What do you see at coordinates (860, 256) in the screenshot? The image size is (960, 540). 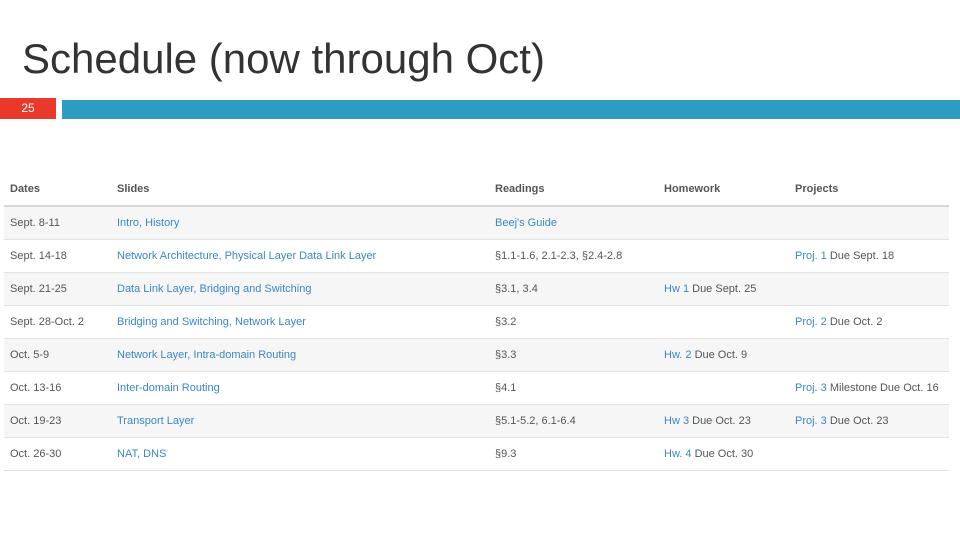 I see `project-due: Due Sept. 18` at bounding box center [860, 256].